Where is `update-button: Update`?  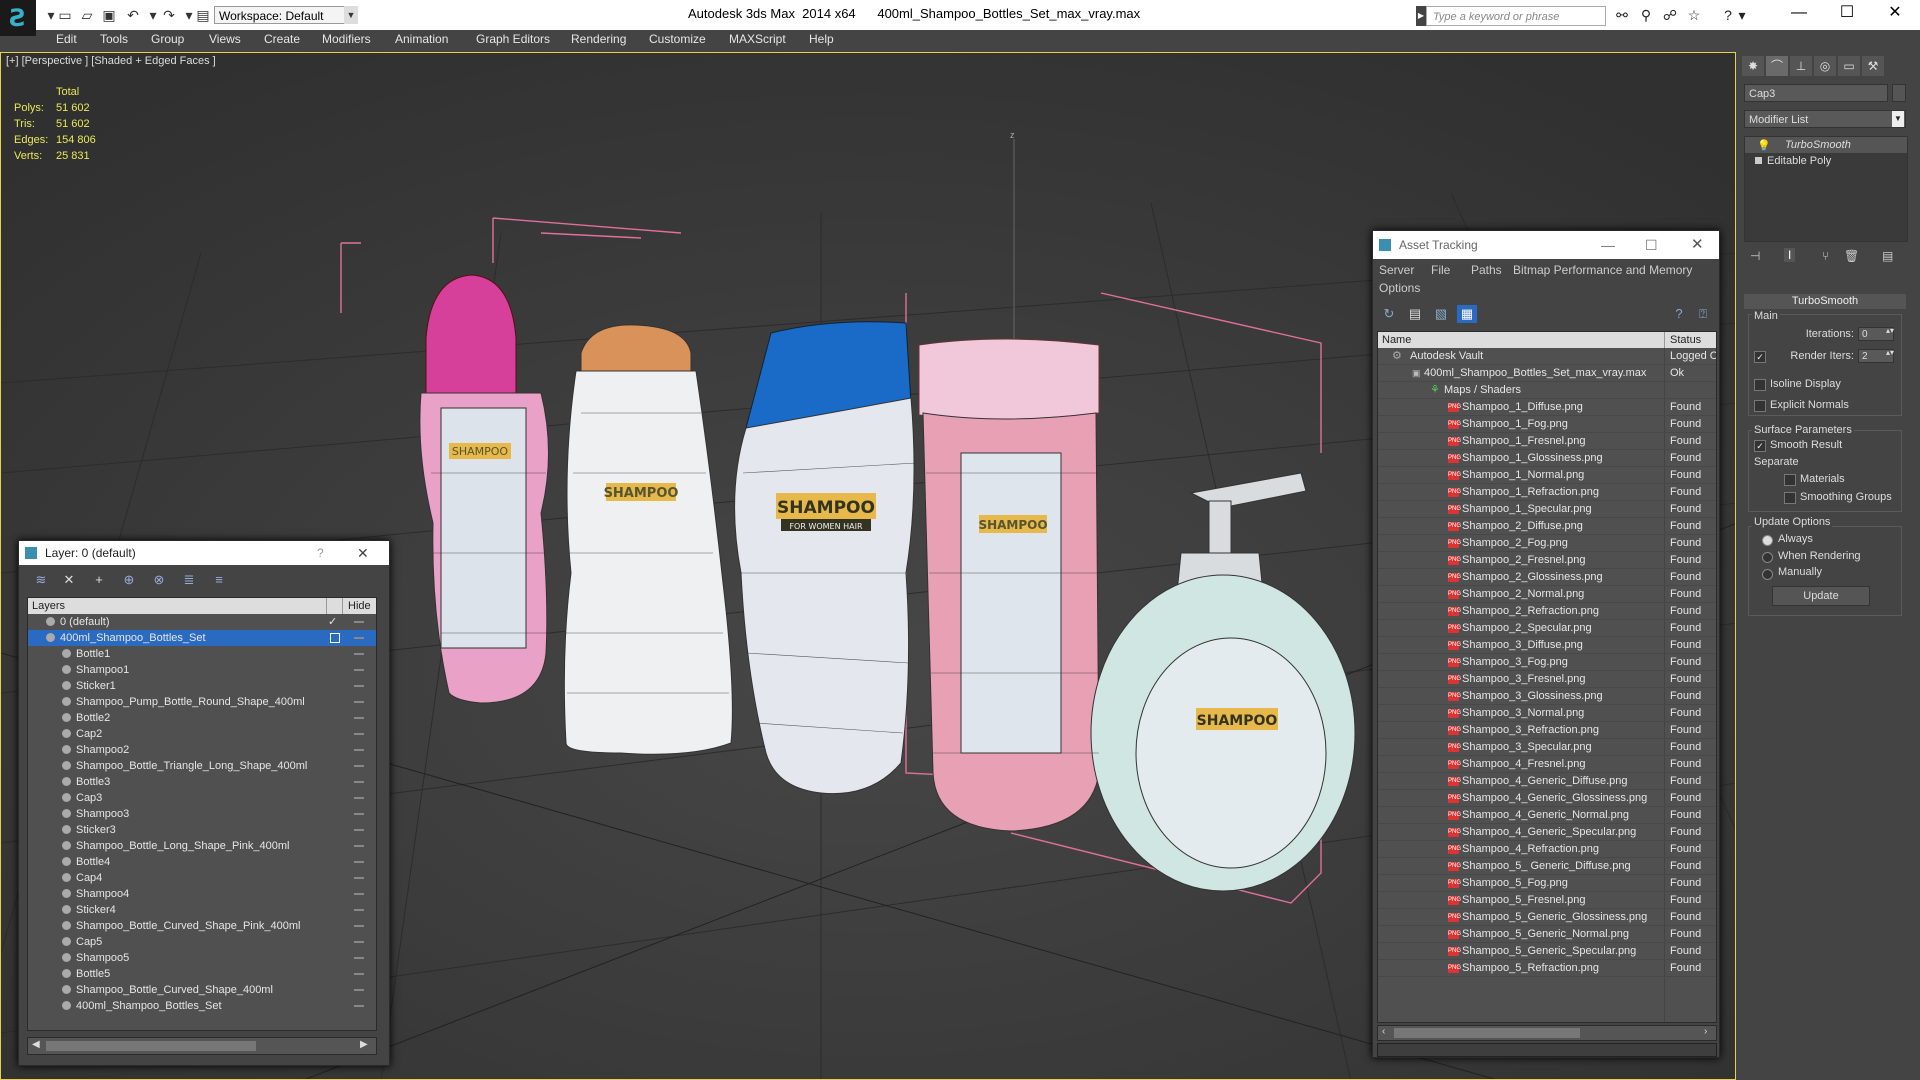 update-button: Update is located at coordinates (1821, 596).